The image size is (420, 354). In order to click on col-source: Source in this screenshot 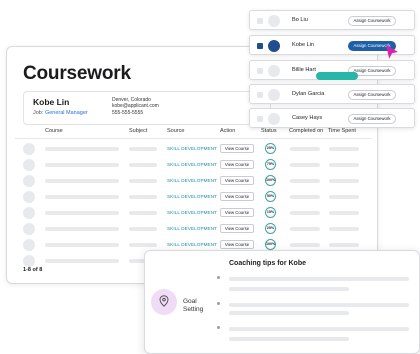, I will do `click(175, 131)`.